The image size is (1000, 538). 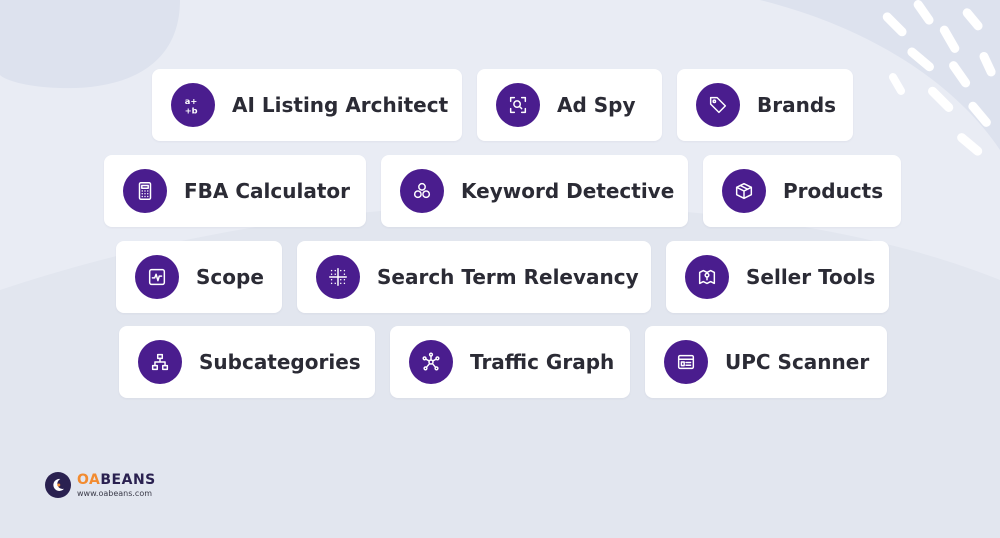 I want to click on brand-prefix: OA, so click(x=89, y=479).